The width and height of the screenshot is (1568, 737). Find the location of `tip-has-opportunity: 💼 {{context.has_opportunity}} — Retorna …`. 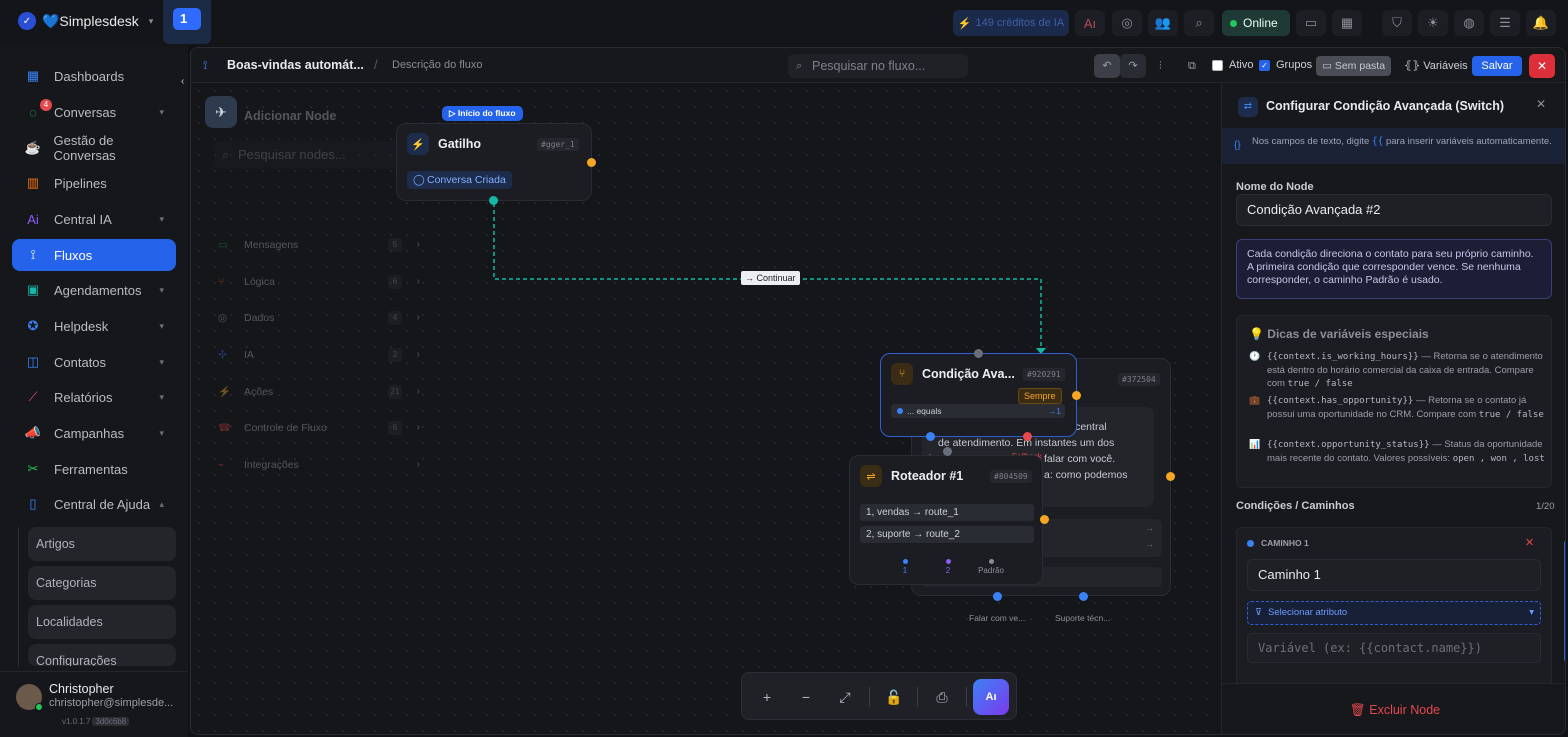

tip-has-opportunity: 💼 {{context.has_opportunity}} — Retorna … is located at coordinates (1397, 408).